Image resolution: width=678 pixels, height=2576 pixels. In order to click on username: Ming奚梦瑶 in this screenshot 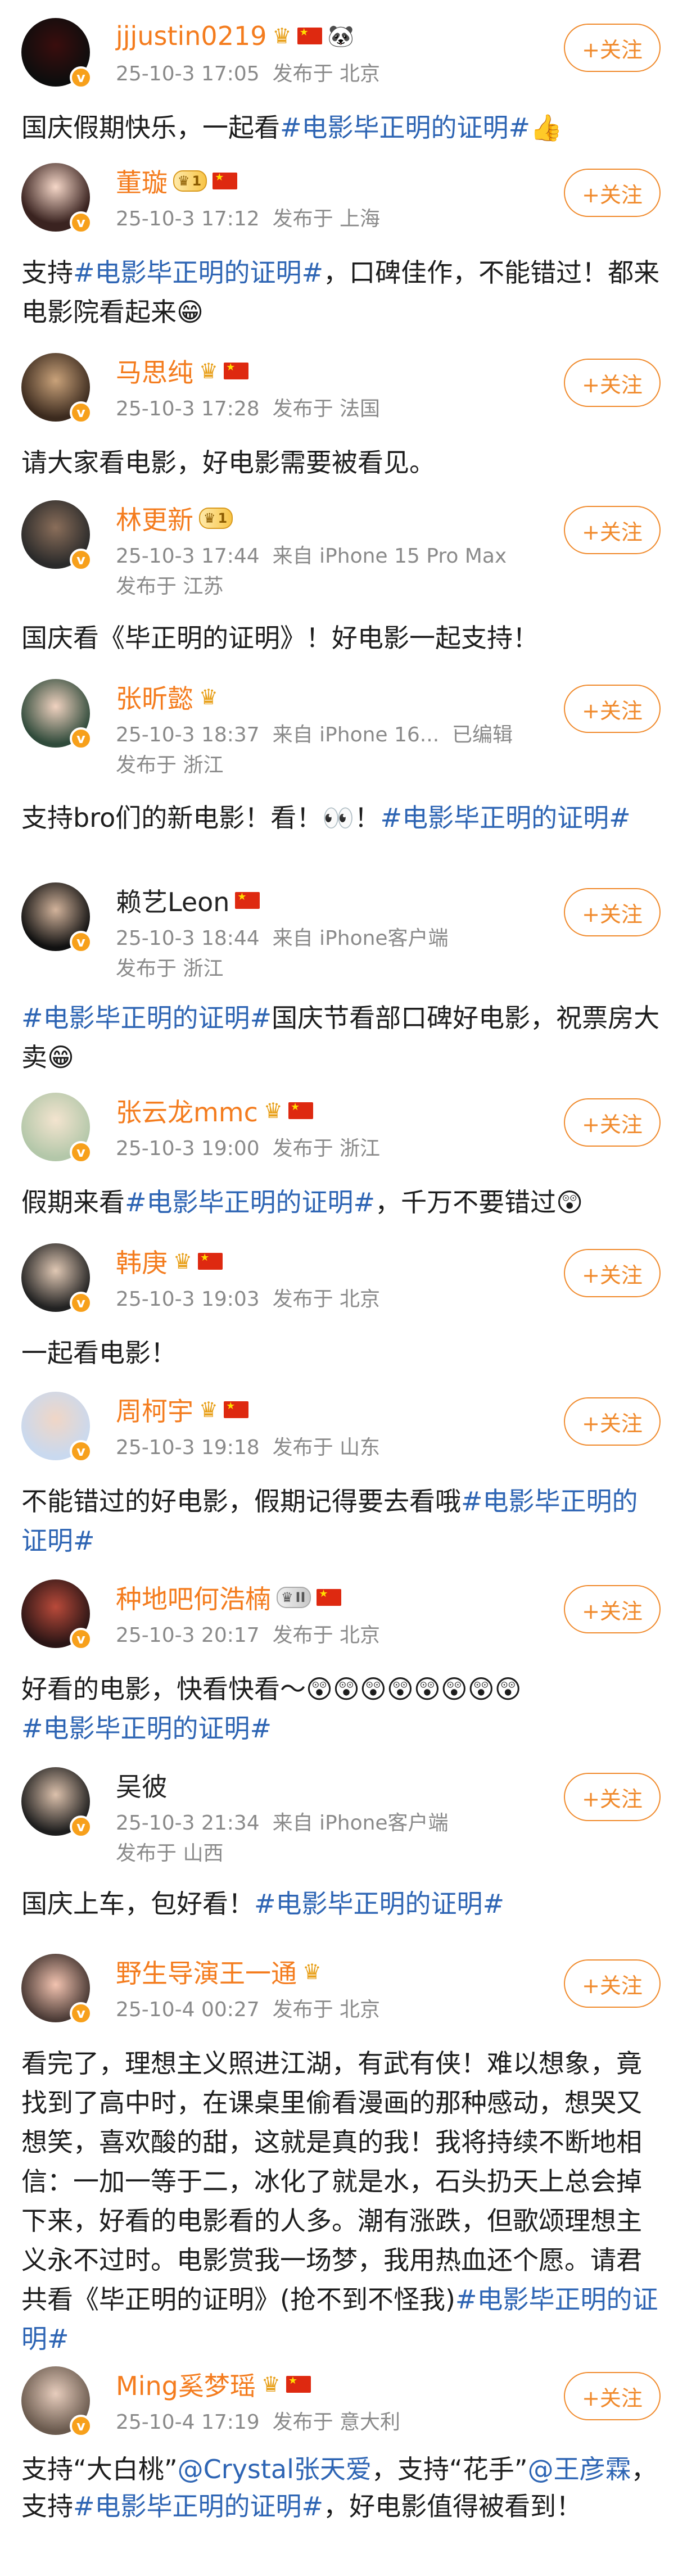, I will do `click(186, 2385)`.